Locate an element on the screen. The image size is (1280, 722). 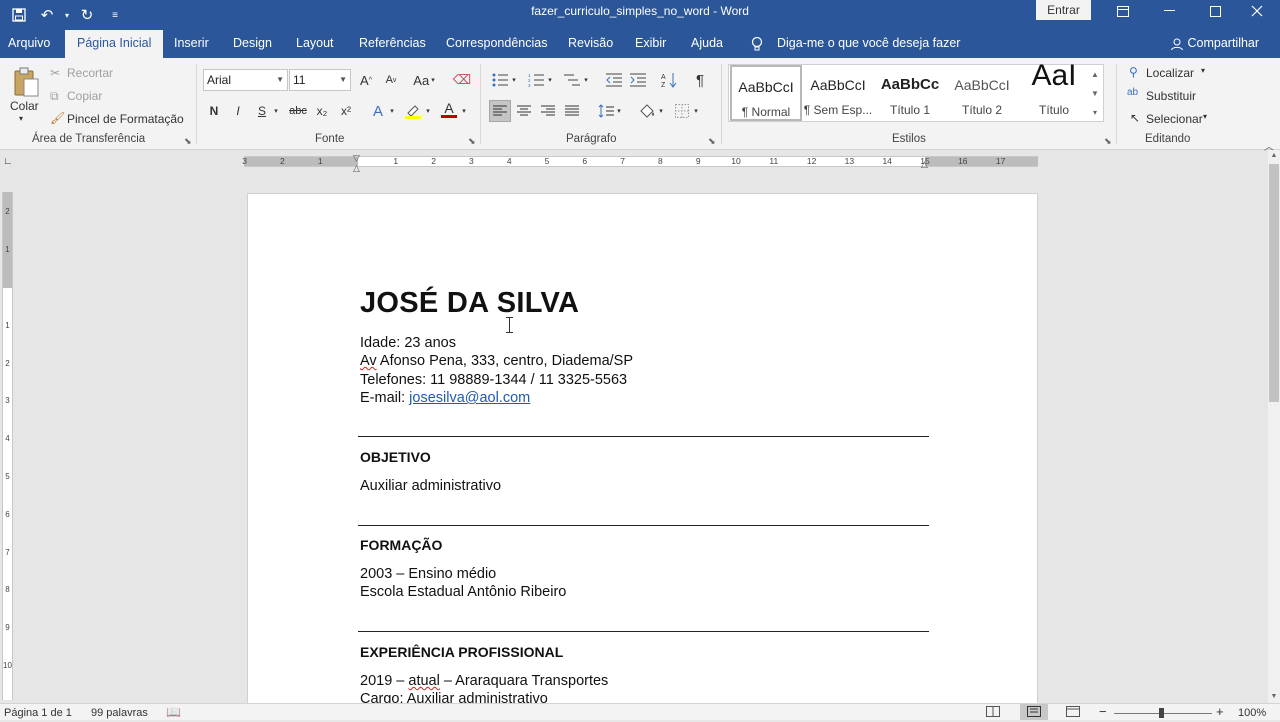
paste-icon is located at coordinates (26, 82).